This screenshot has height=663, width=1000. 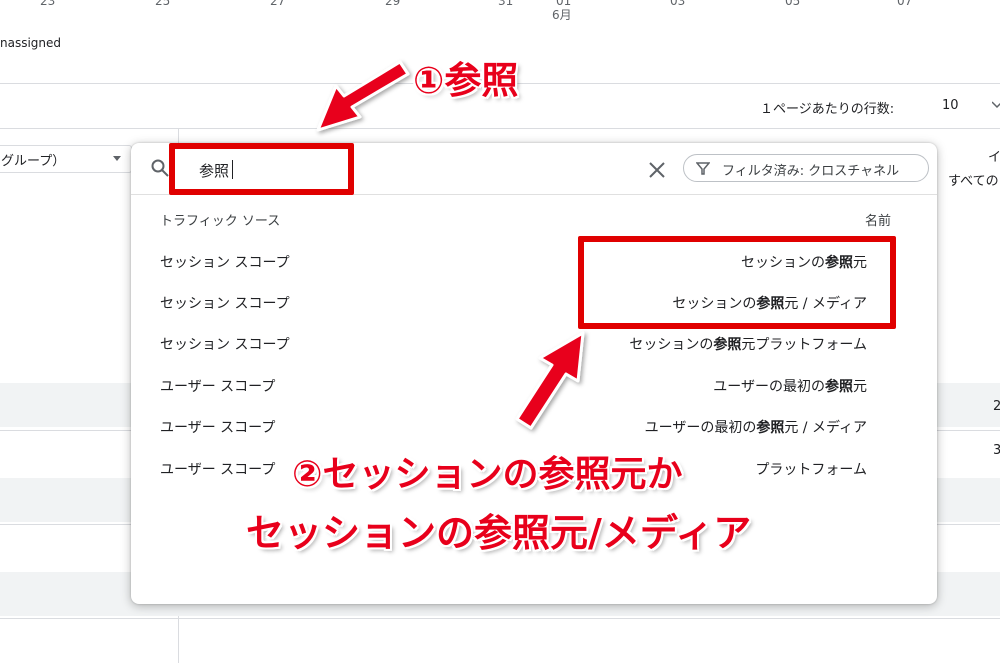 I want to click on annotation-step1: ①参照, so click(x=466, y=80).